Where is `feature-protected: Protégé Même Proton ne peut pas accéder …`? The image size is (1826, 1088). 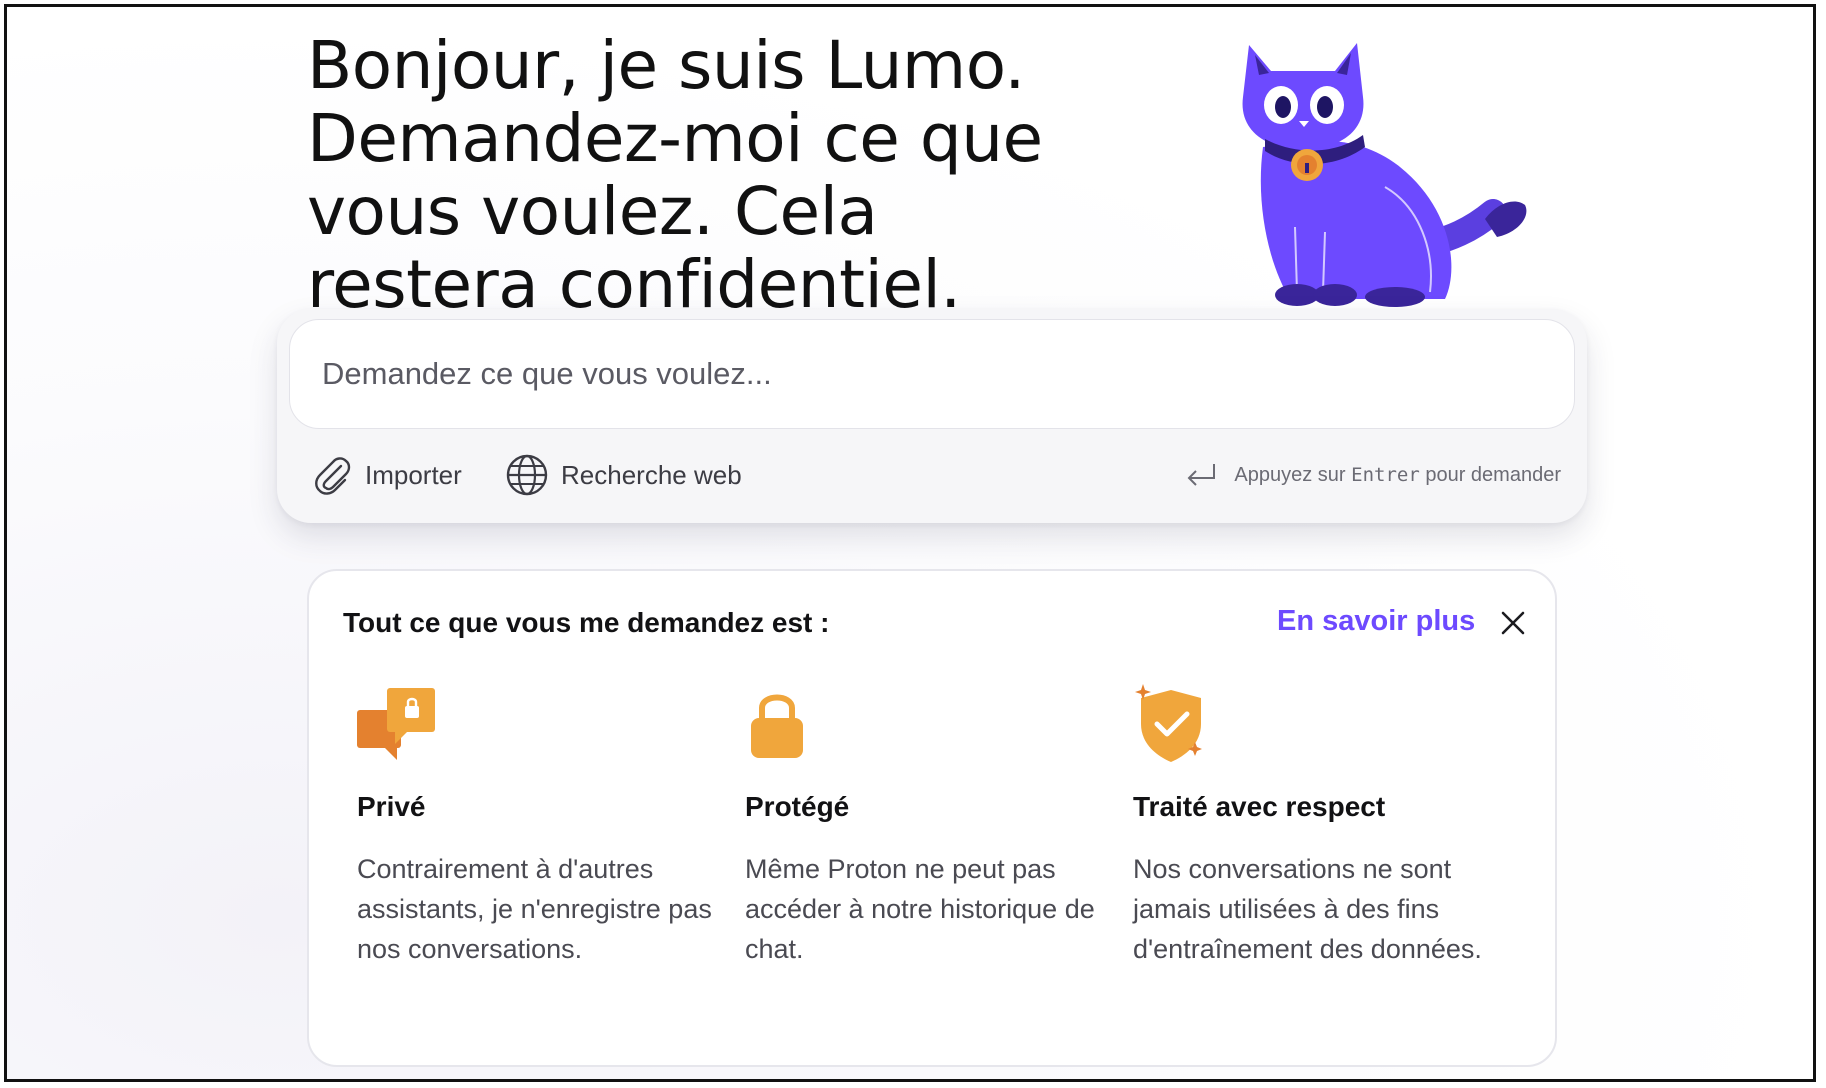
feature-protected: Protégé Même Proton ne peut pas accéder … is located at coordinates (930, 822).